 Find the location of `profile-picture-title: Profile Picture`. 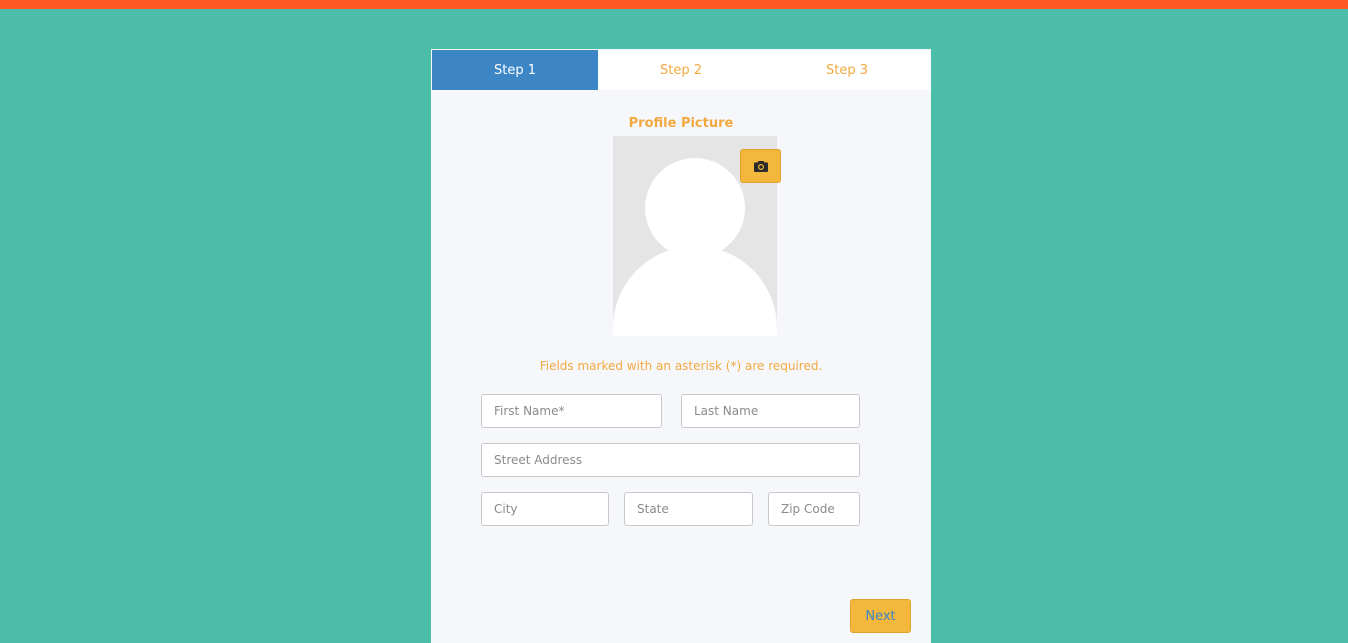

profile-picture-title: Profile Picture is located at coordinates (681, 123).